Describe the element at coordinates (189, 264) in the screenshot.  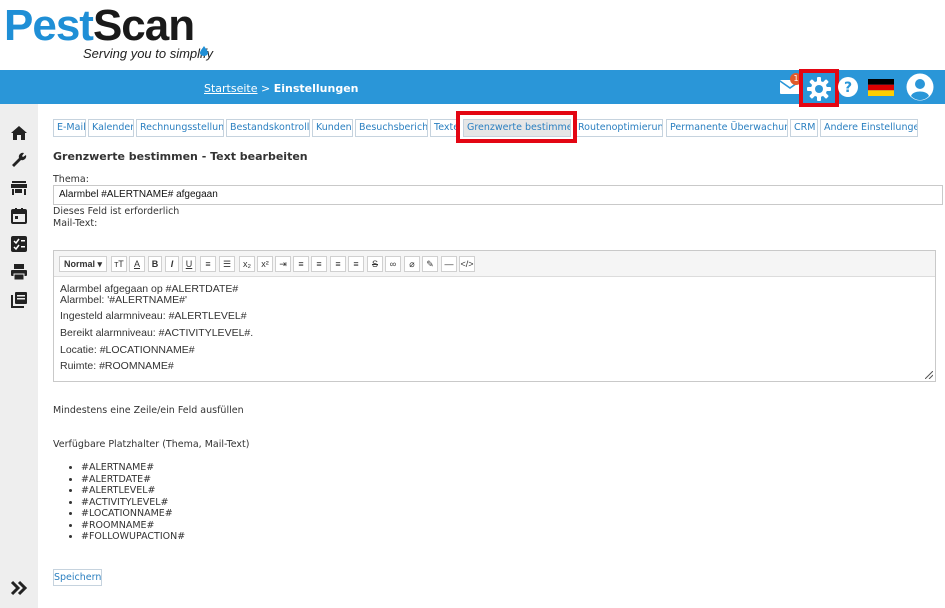
I see `underline-icon: U` at that location.